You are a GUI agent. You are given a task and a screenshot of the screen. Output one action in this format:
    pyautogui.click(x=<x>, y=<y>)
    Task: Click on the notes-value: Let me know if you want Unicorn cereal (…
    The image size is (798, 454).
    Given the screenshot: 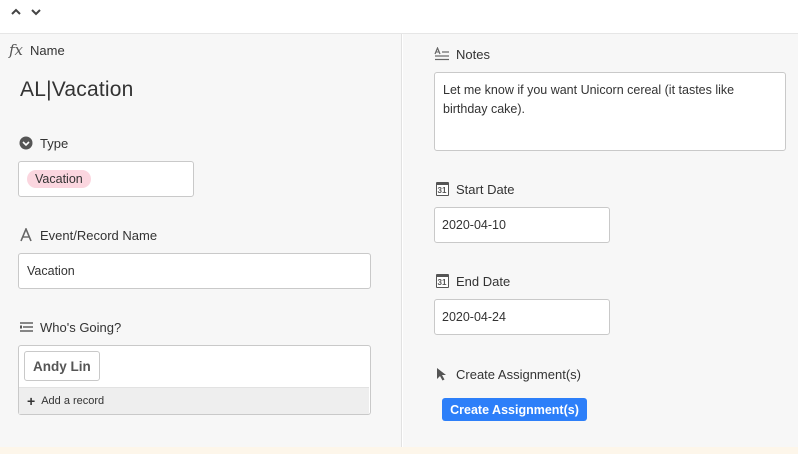 What is the action you would take?
    pyautogui.click(x=589, y=99)
    